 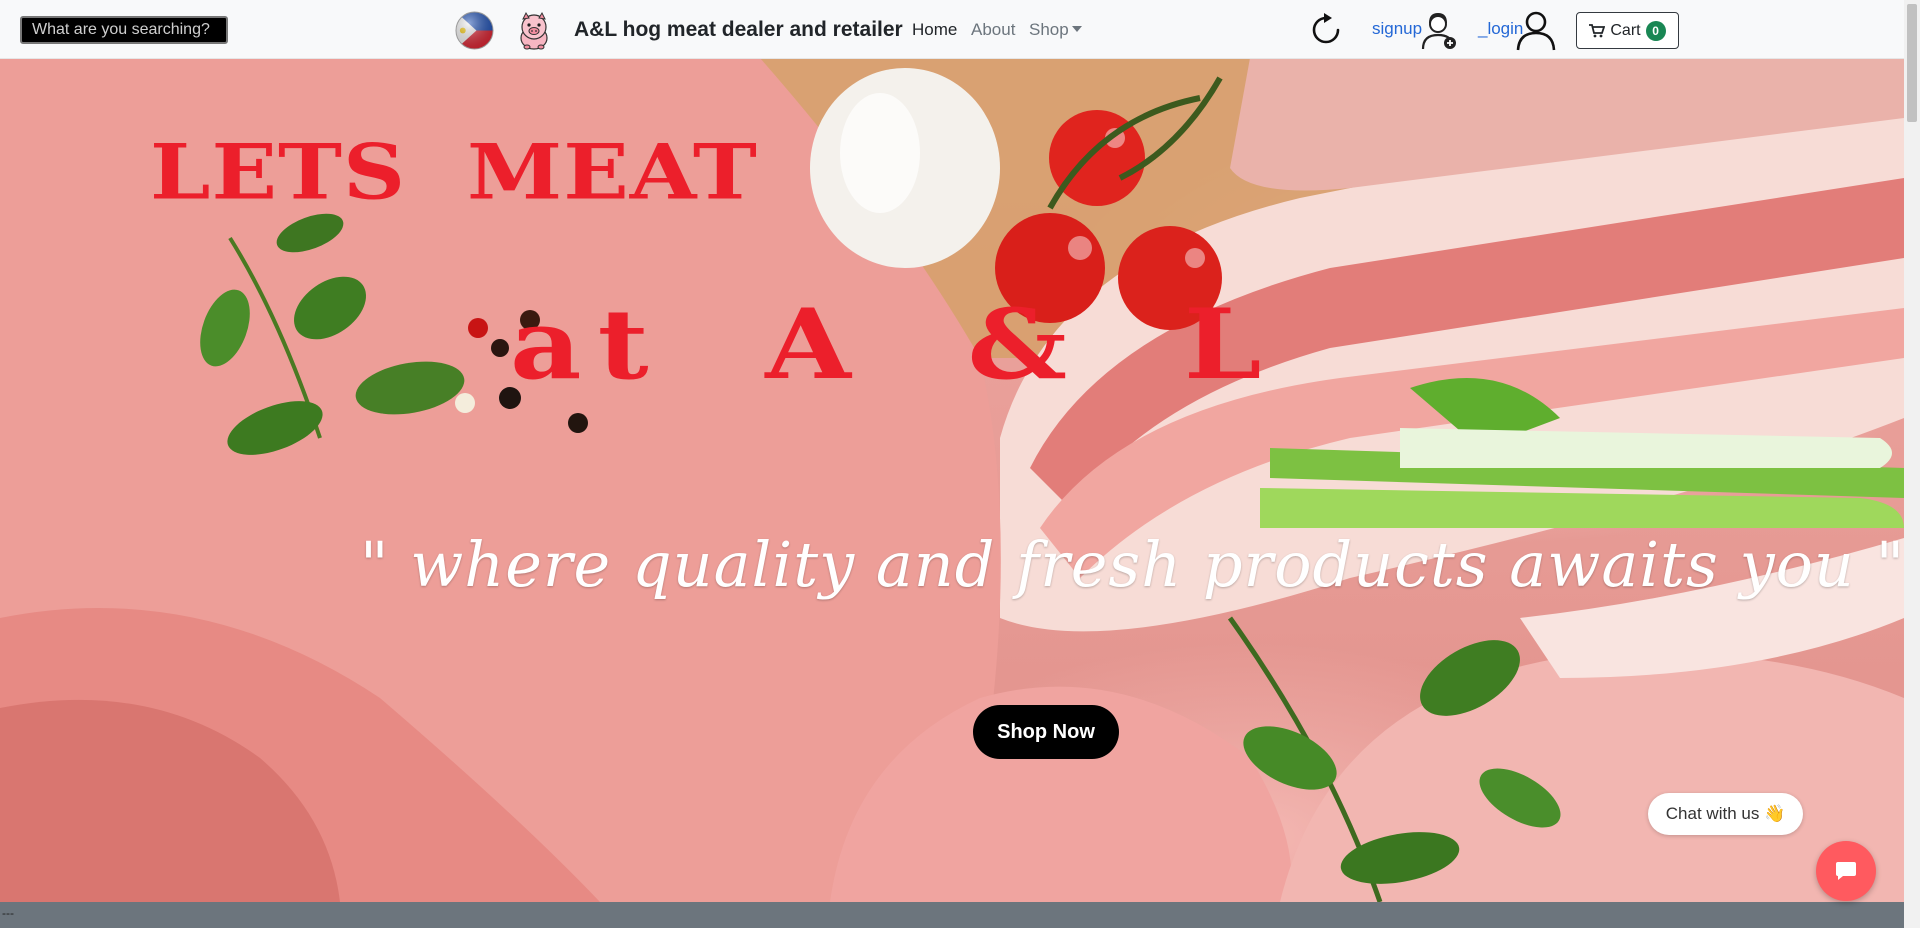 What do you see at coordinates (1397, 29) in the screenshot?
I see `signup-link: signup` at bounding box center [1397, 29].